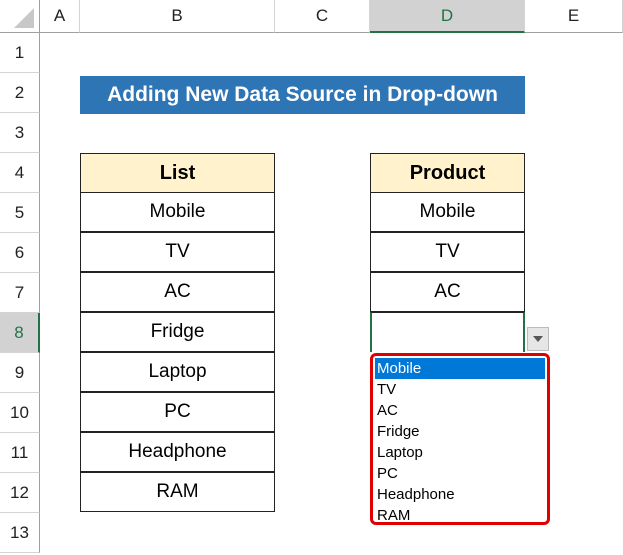 The image size is (623, 555). I want to click on product-header: Product, so click(447, 173).